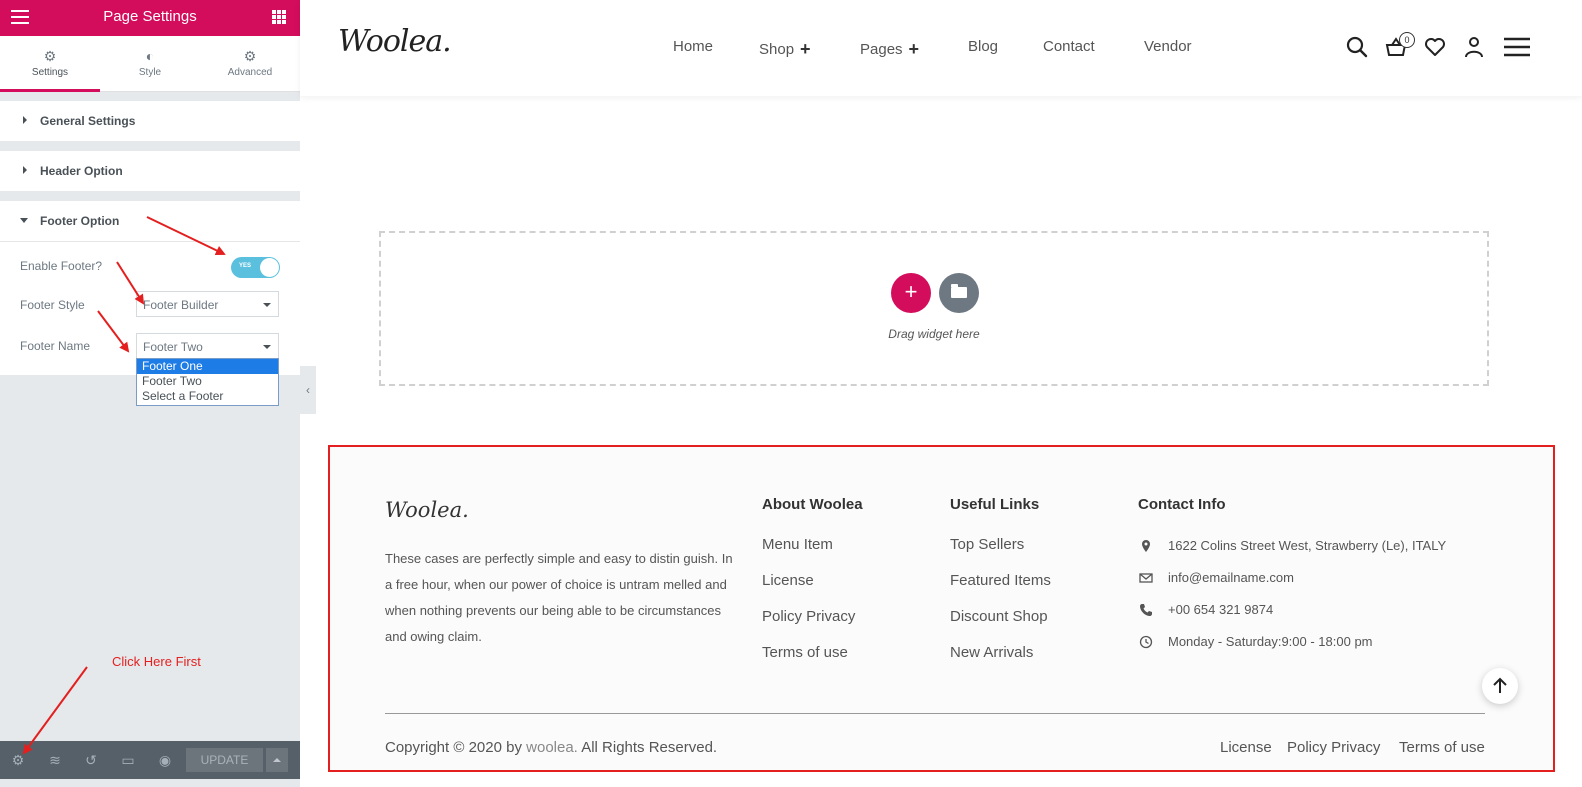  What do you see at coordinates (777, 49) in the screenshot?
I see `nav-shop-label: Shop` at bounding box center [777, 49].